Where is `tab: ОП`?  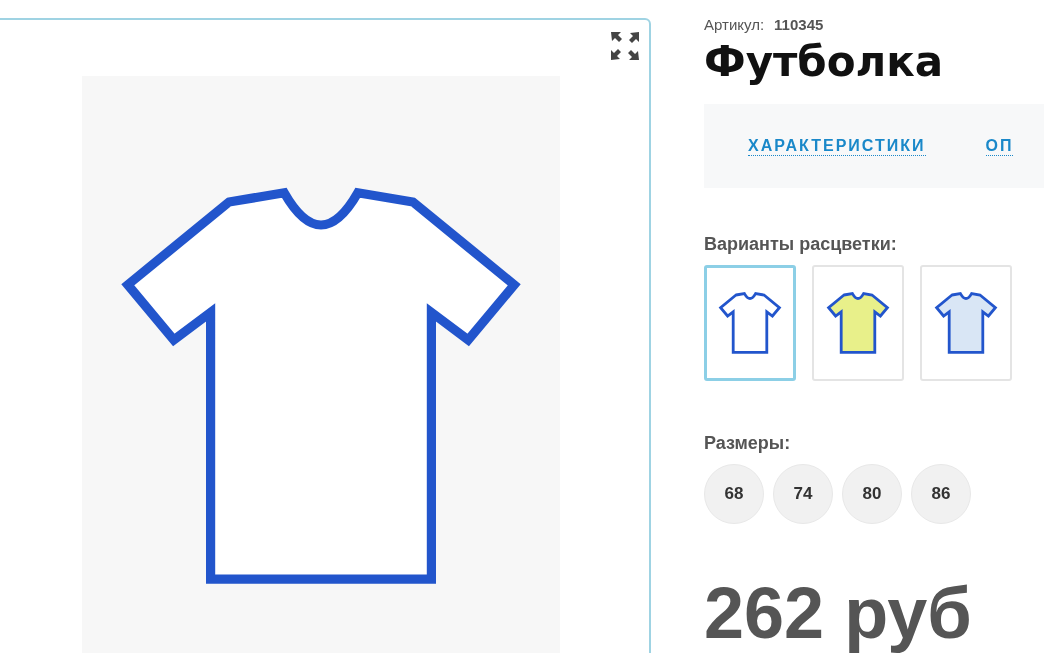 tab: ОП is located at coordinates (999, 146).